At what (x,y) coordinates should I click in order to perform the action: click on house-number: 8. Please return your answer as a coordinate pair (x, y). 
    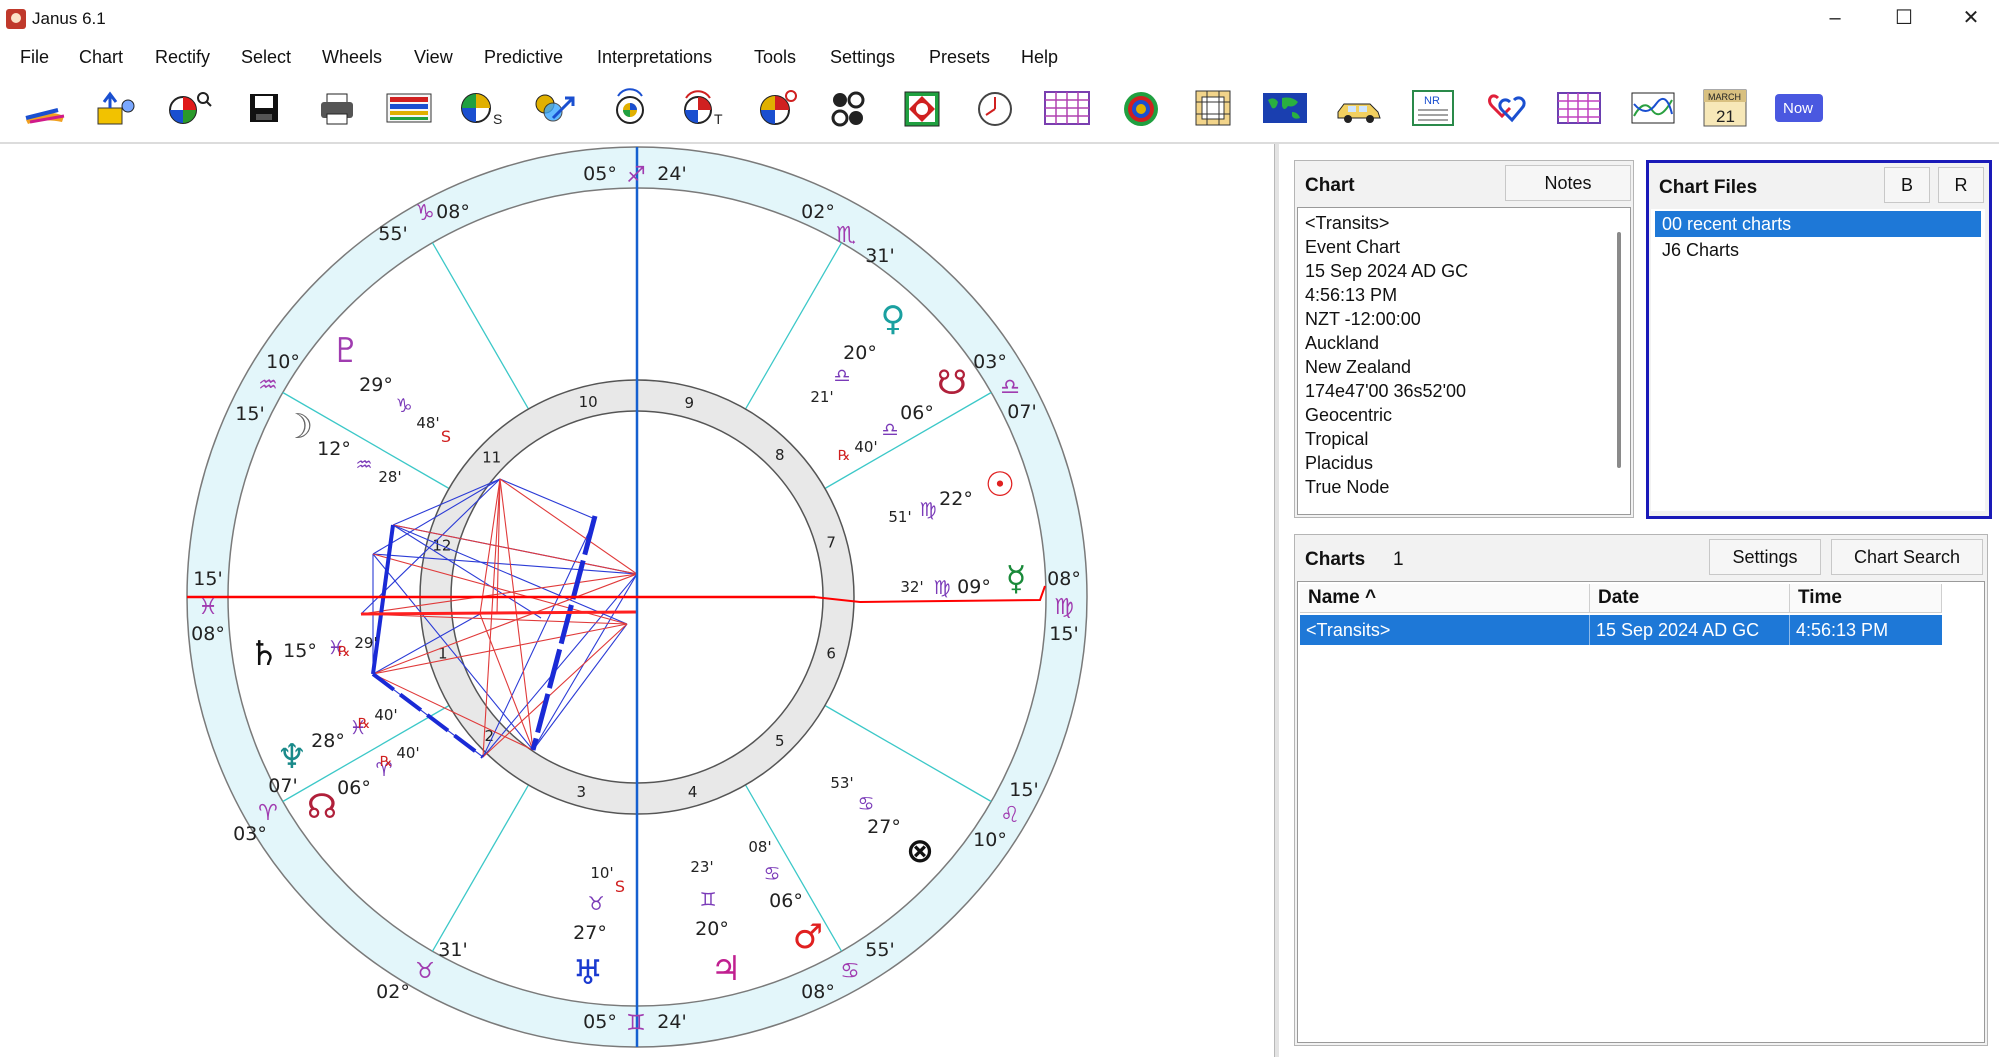
    Looking at the image, I should click on (780, 455).